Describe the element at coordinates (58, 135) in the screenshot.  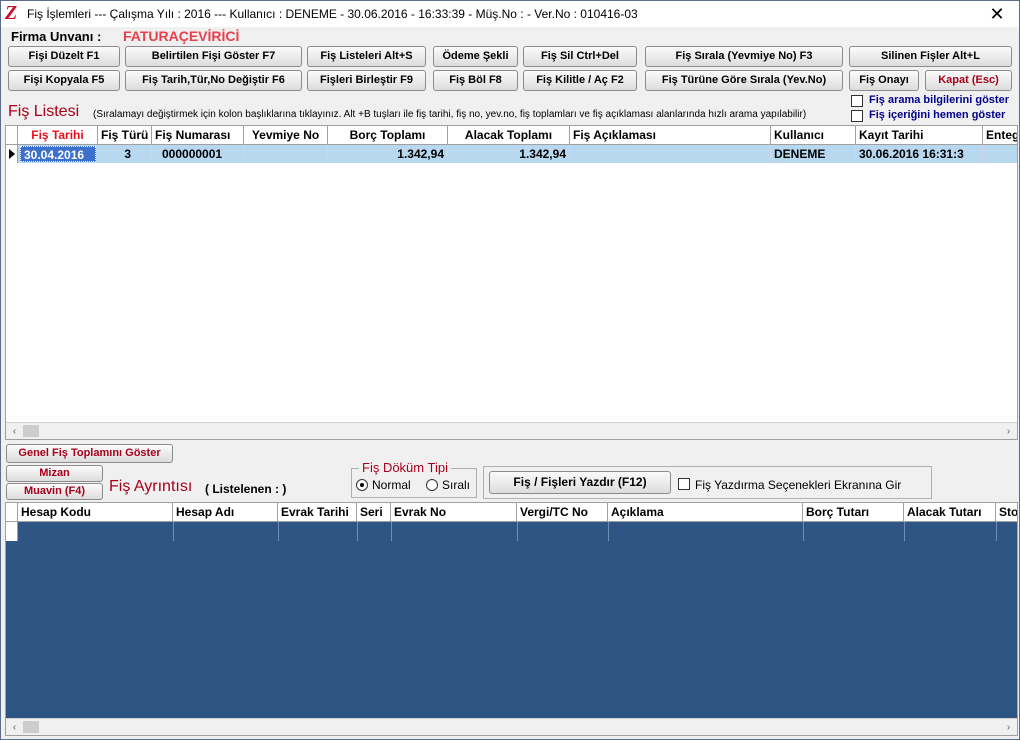
I see `col-fis-tarihi: Fiş Tarihi` at that location.